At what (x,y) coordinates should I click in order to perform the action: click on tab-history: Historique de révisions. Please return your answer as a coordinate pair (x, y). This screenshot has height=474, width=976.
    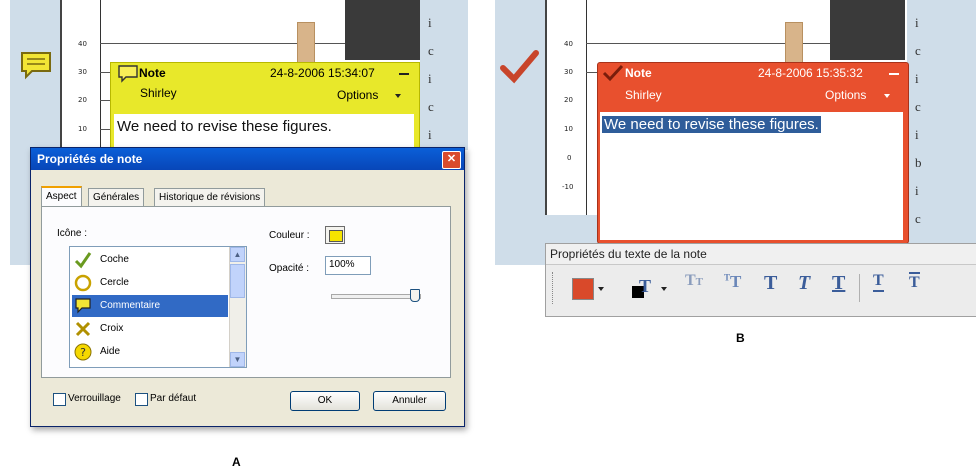
    Looking at the image, I should click on (210, 197).